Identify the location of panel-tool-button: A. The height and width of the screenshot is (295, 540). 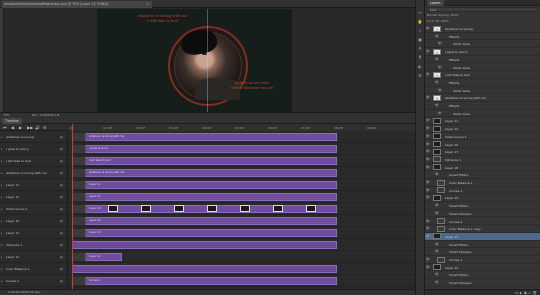
(420, 49).